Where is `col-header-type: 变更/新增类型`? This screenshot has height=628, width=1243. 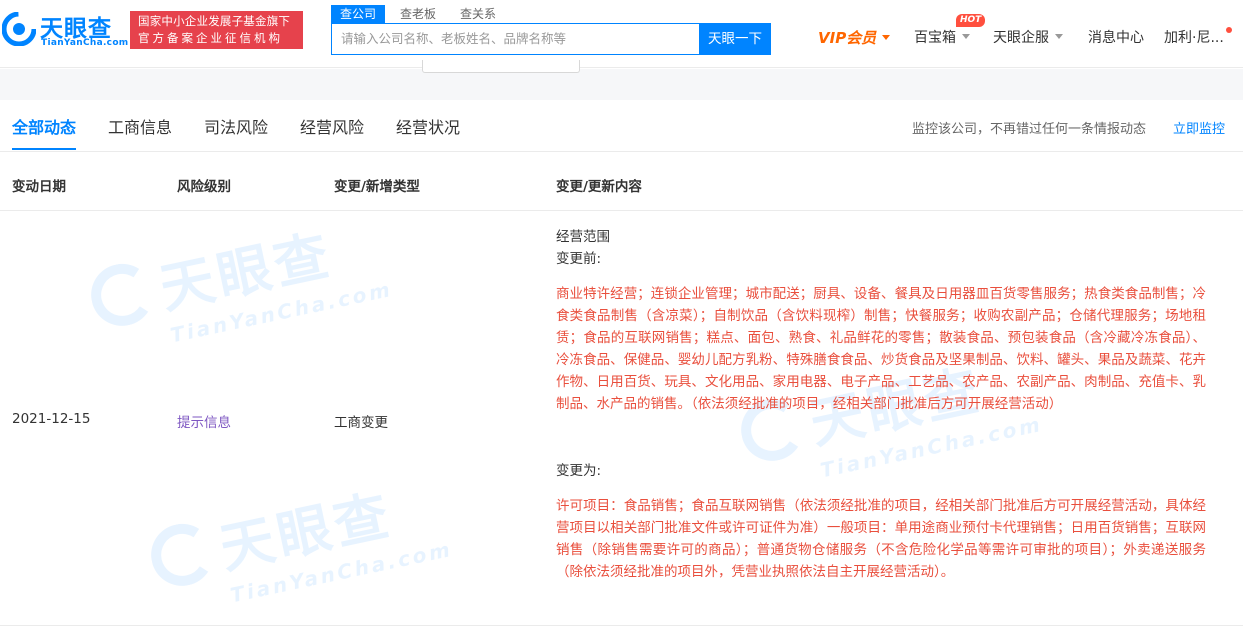 col-header-type: 变更/新增类型 is located at coordinates (377, 187).